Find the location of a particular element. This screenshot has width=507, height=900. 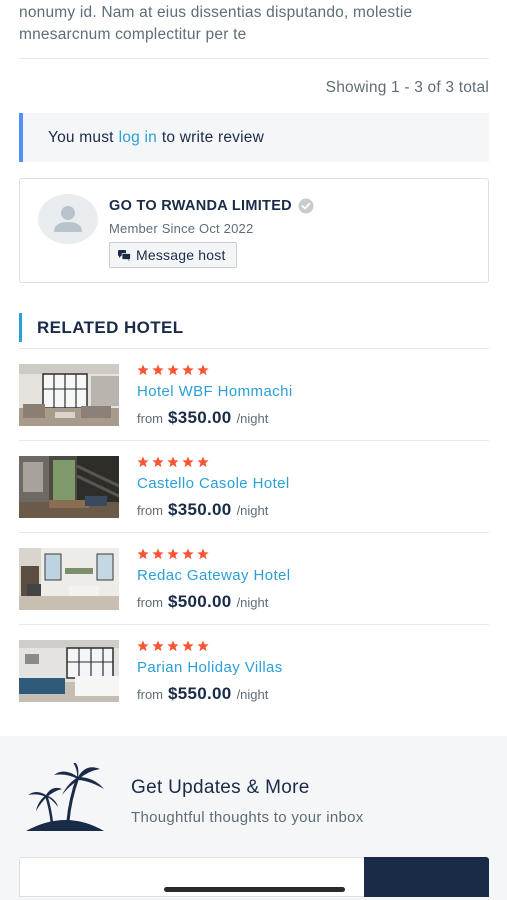

login-notice-prefix: You must is located at coordinates (81, 137).